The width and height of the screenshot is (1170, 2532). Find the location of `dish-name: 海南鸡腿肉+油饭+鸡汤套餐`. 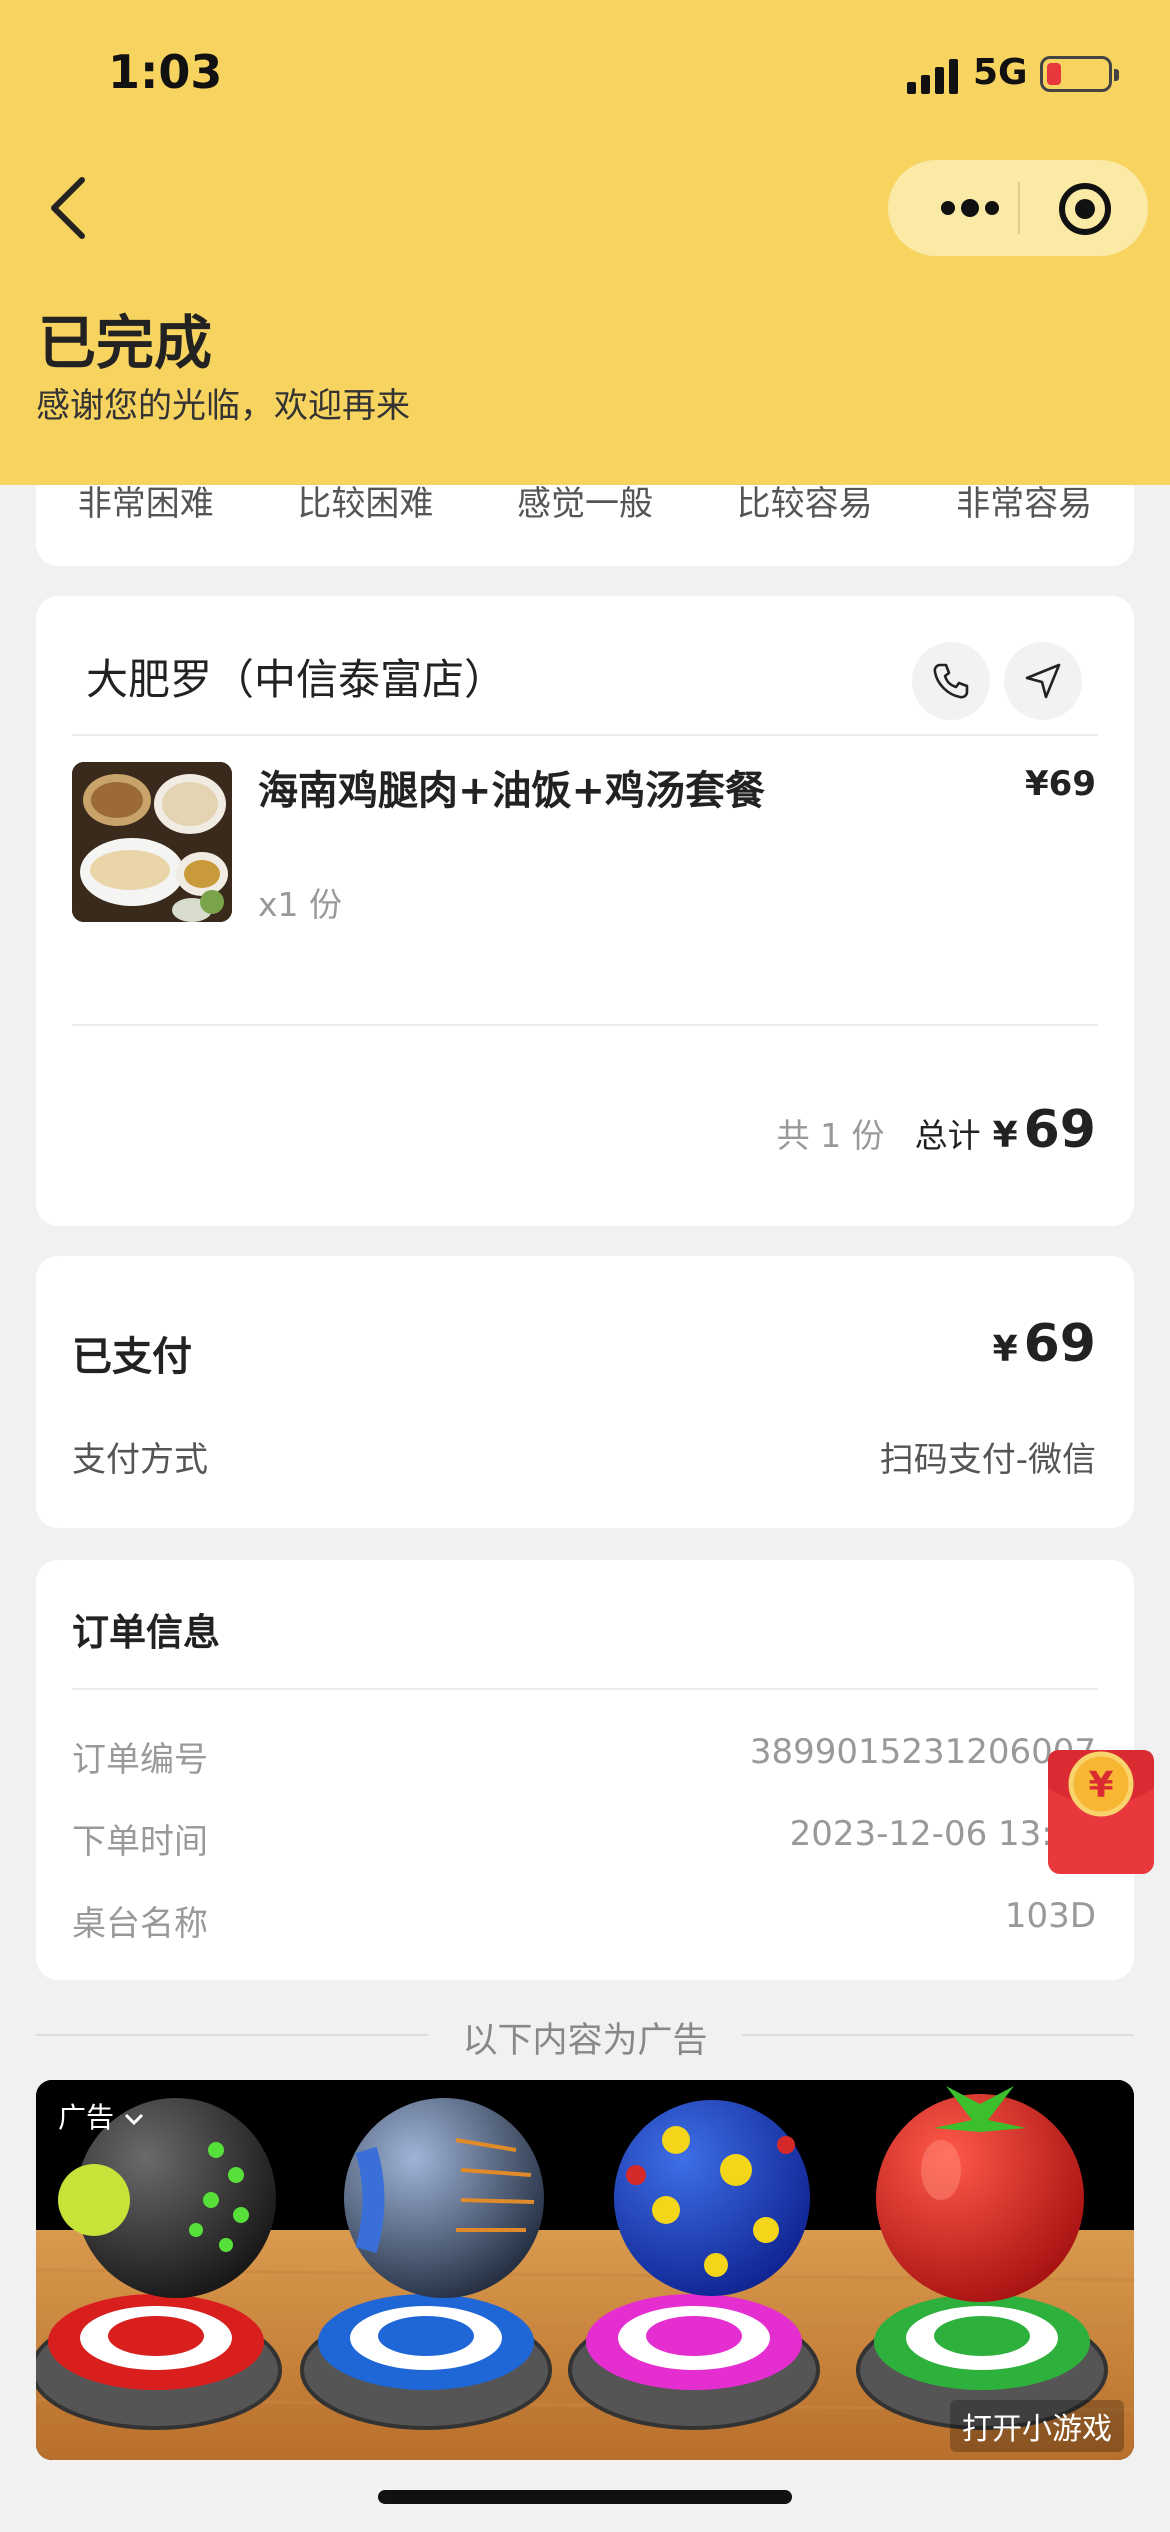

dish-name: 海南鸡腿肉+油饭+鸡汤套餐 is located at coordinates (512, 791).